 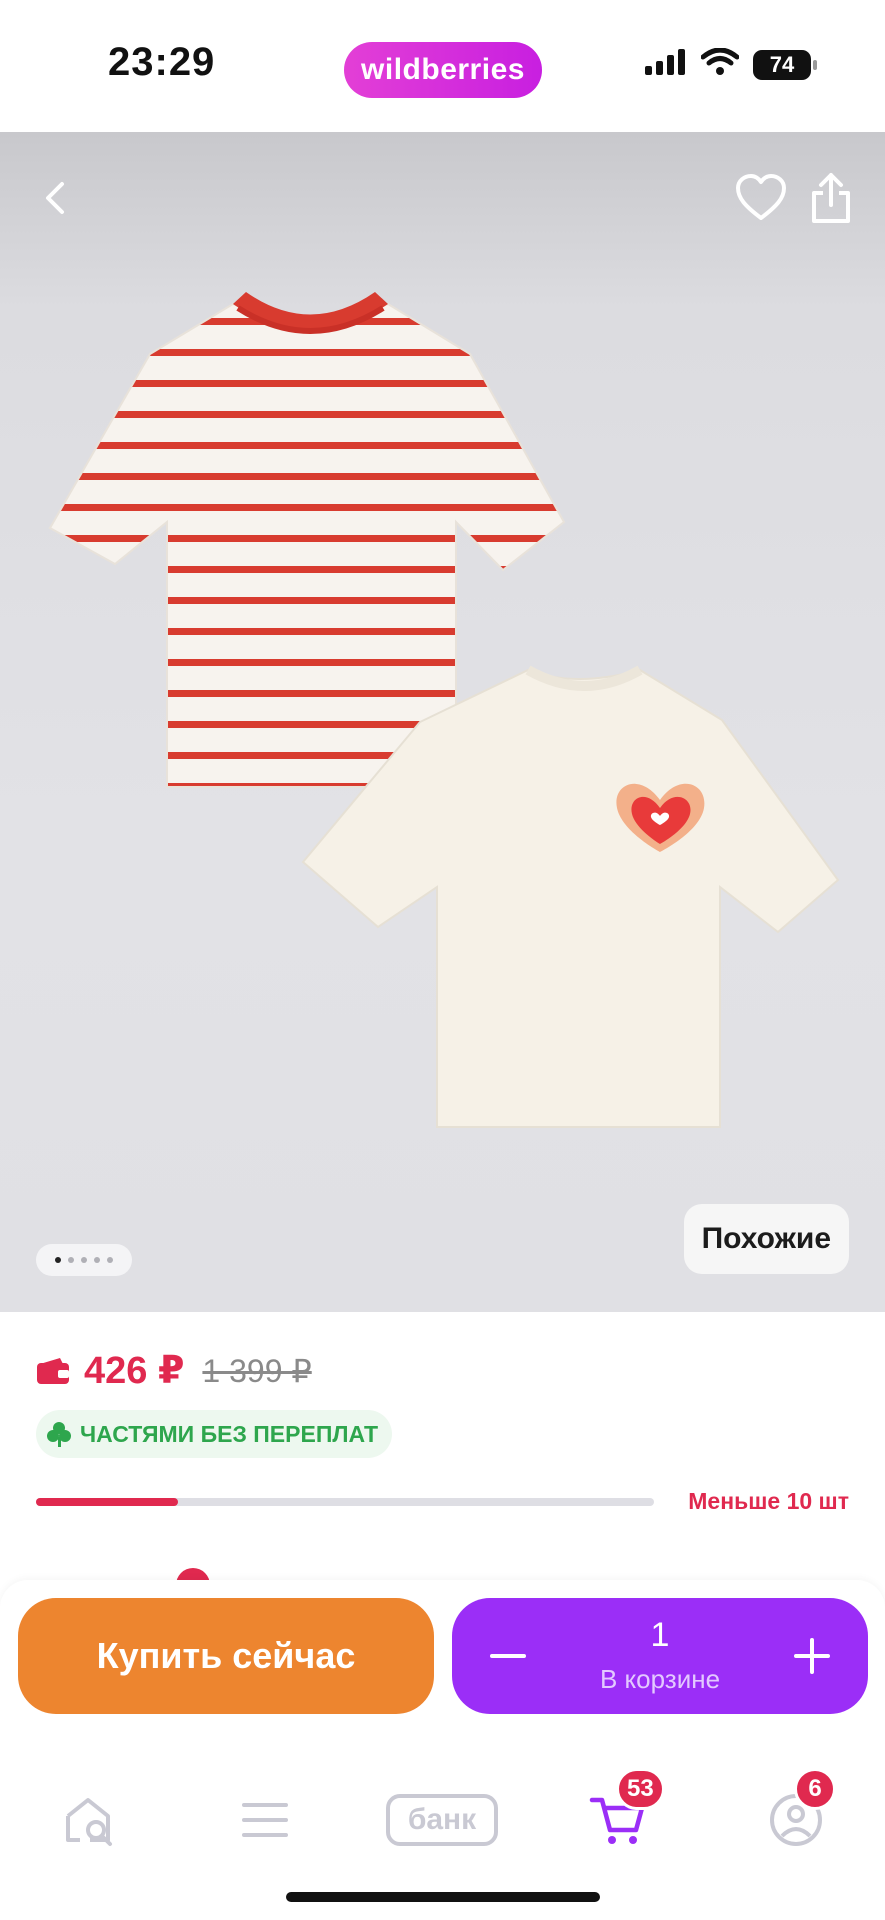 What do you see at coordinates (226, 1656) in the screenshot?
I see `buy-now-button: Купить сейчас` at bounding box center [226, 1656].